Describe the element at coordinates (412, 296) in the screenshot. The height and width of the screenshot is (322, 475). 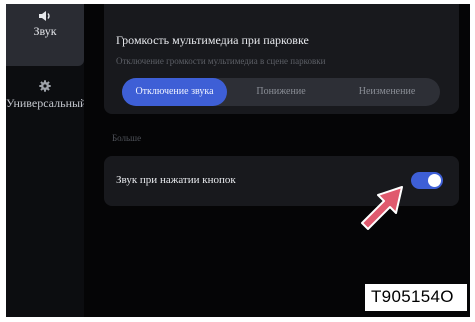
I see `figure-code-text: T905154O` at that location.